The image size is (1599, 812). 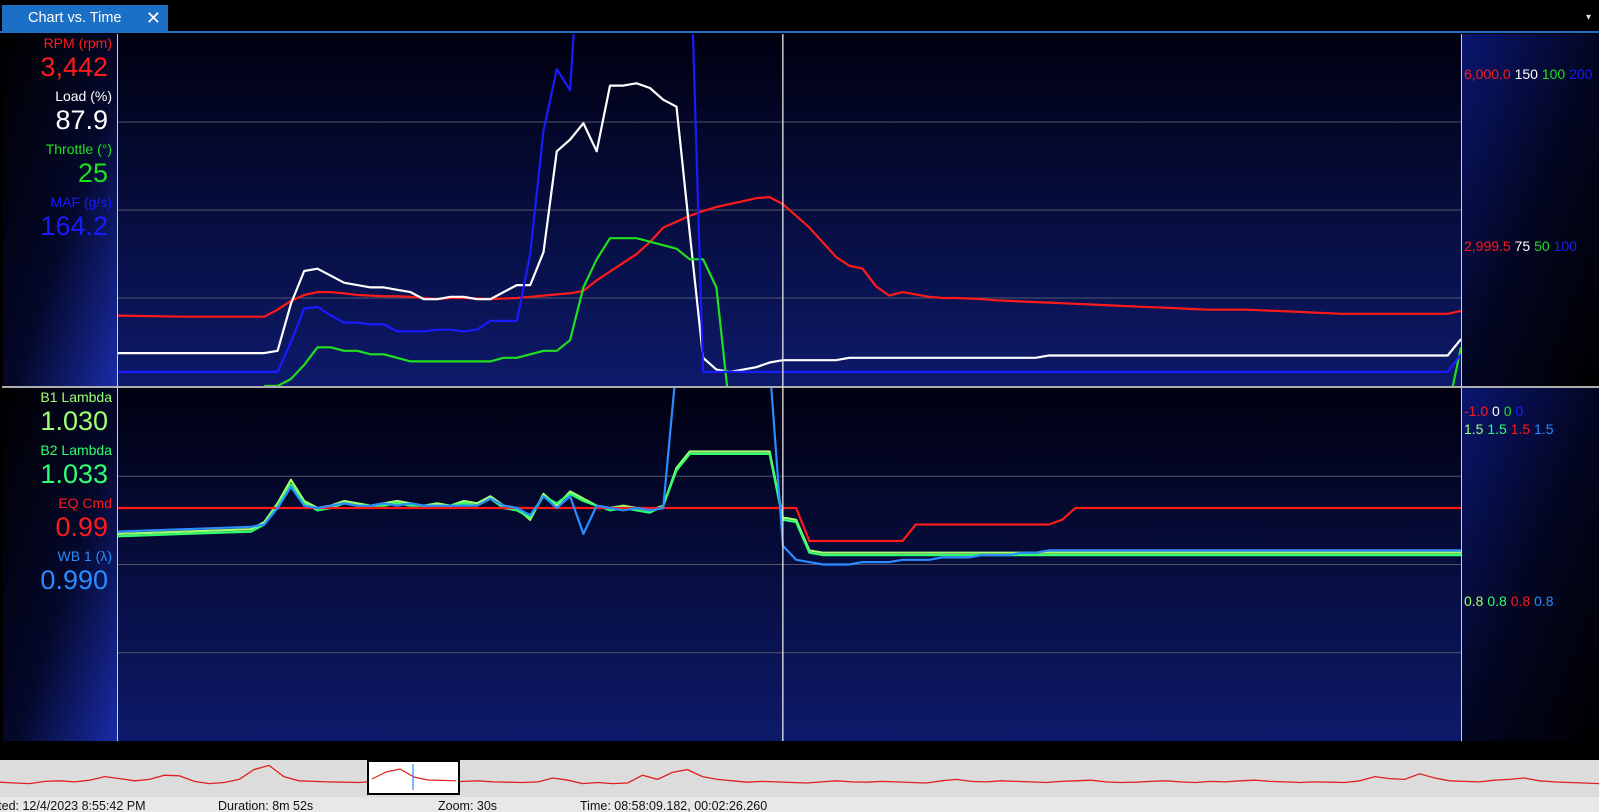 What do you see at coordinates (74, 67) in the screenshot?
I see `gauge-value: 3,442` at bounding box center [74, 67].